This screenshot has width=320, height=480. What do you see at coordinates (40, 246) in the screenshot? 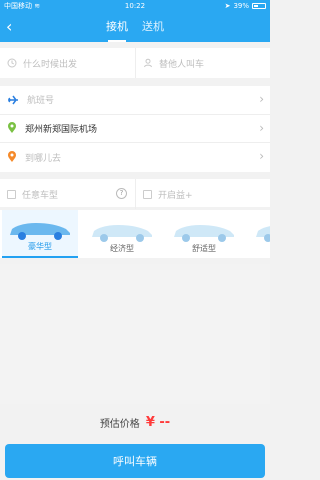
I see `car-option-luxury-label: 豪华型` at bounding box center [40, 246].